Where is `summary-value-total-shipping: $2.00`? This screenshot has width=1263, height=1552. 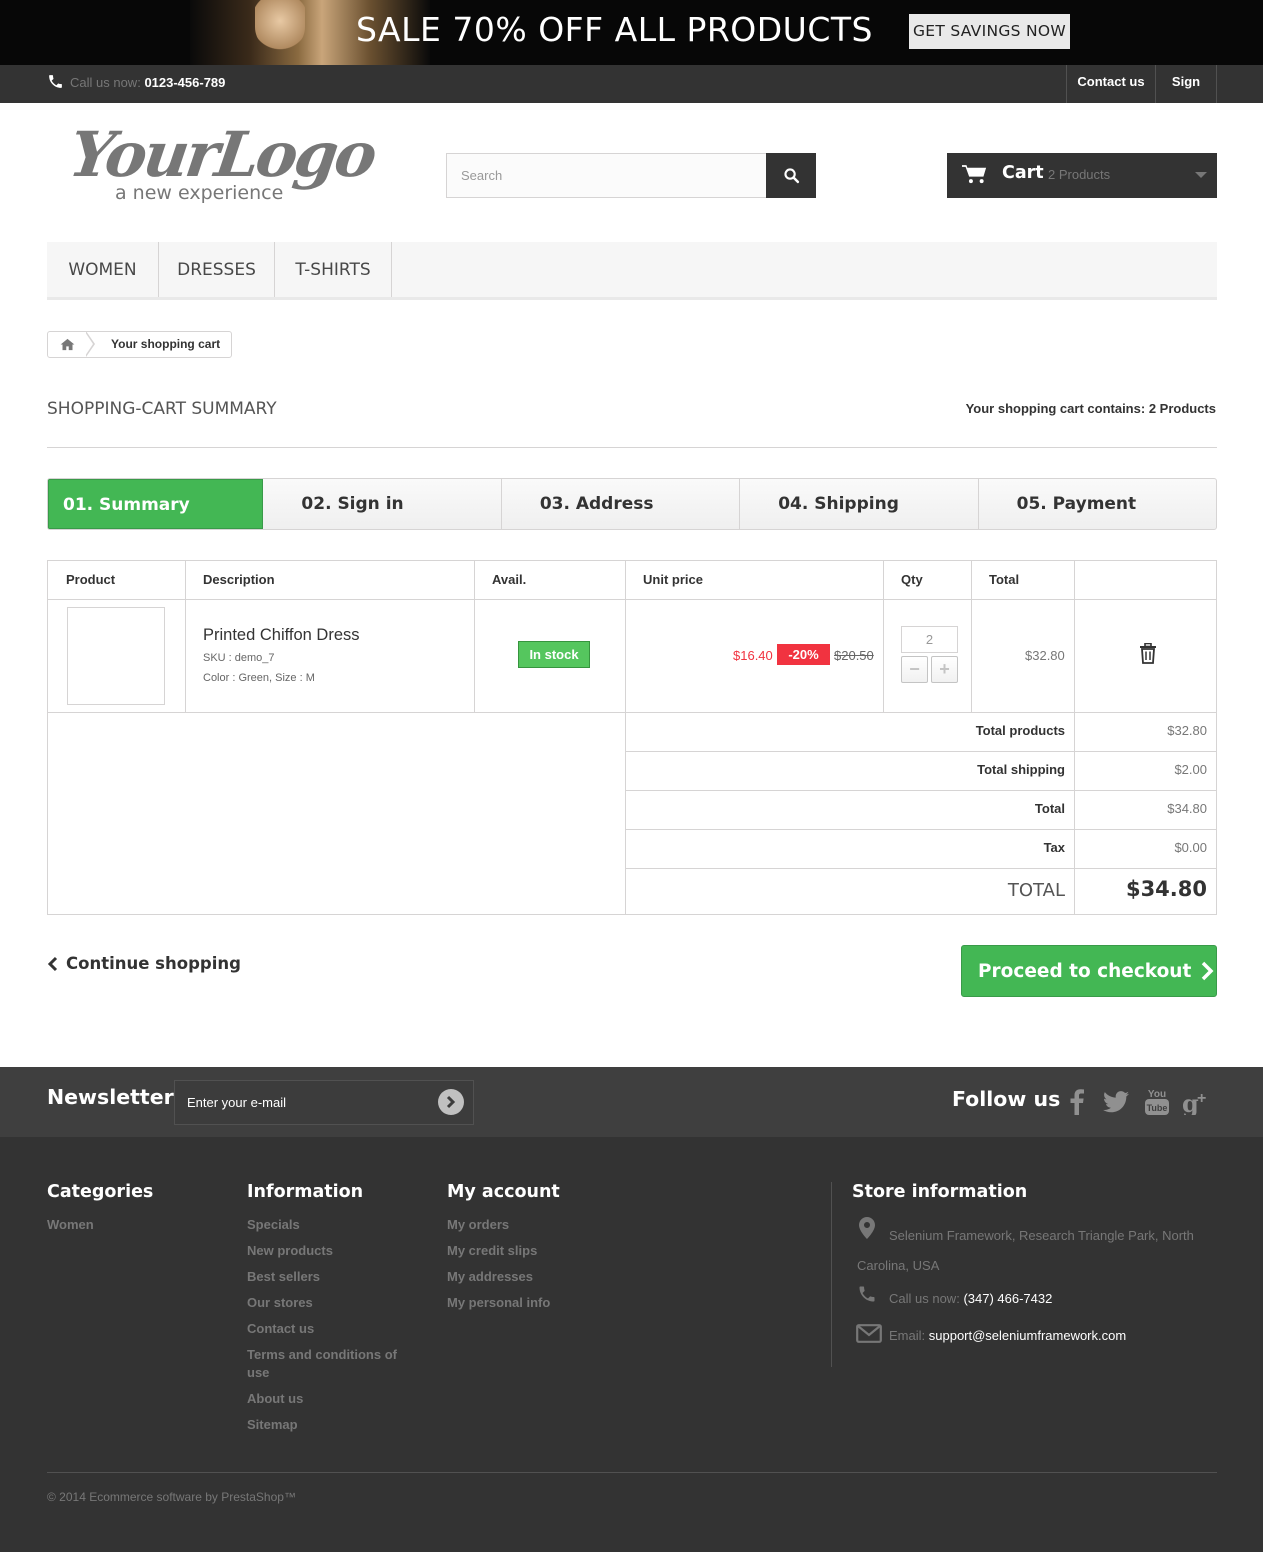
summary-value-total-shipping: $2.00 is located at coordinates (1190, 769).